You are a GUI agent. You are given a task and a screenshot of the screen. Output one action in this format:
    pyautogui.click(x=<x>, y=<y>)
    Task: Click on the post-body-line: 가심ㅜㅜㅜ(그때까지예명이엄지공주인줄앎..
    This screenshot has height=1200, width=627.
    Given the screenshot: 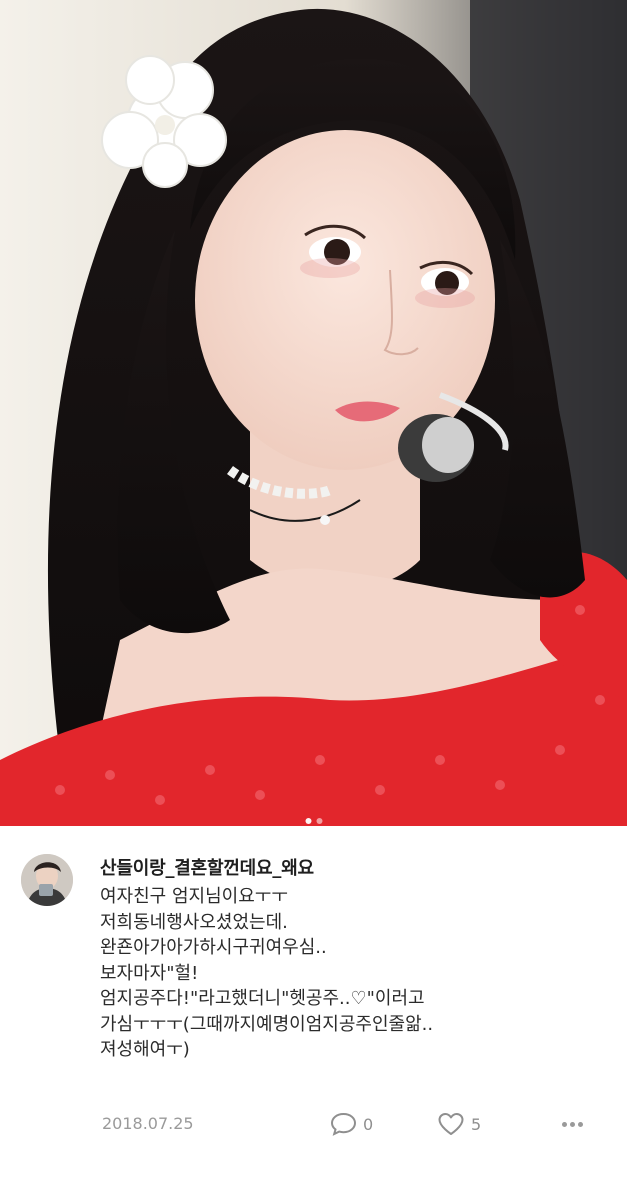 What is the action you would take?
    pyautogui.click(x=267, y=1024)
    